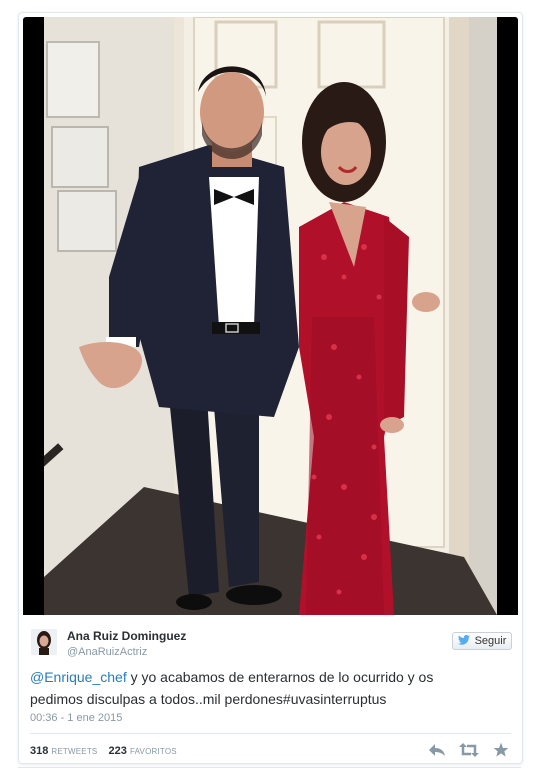 This screenshot has width=543, height=777. What do you see at coordinates (76, 718) in the screenshot?
I see `tweet-timestamp: 00:36 - 1 ene 2015` at bounding box center [76, 718].